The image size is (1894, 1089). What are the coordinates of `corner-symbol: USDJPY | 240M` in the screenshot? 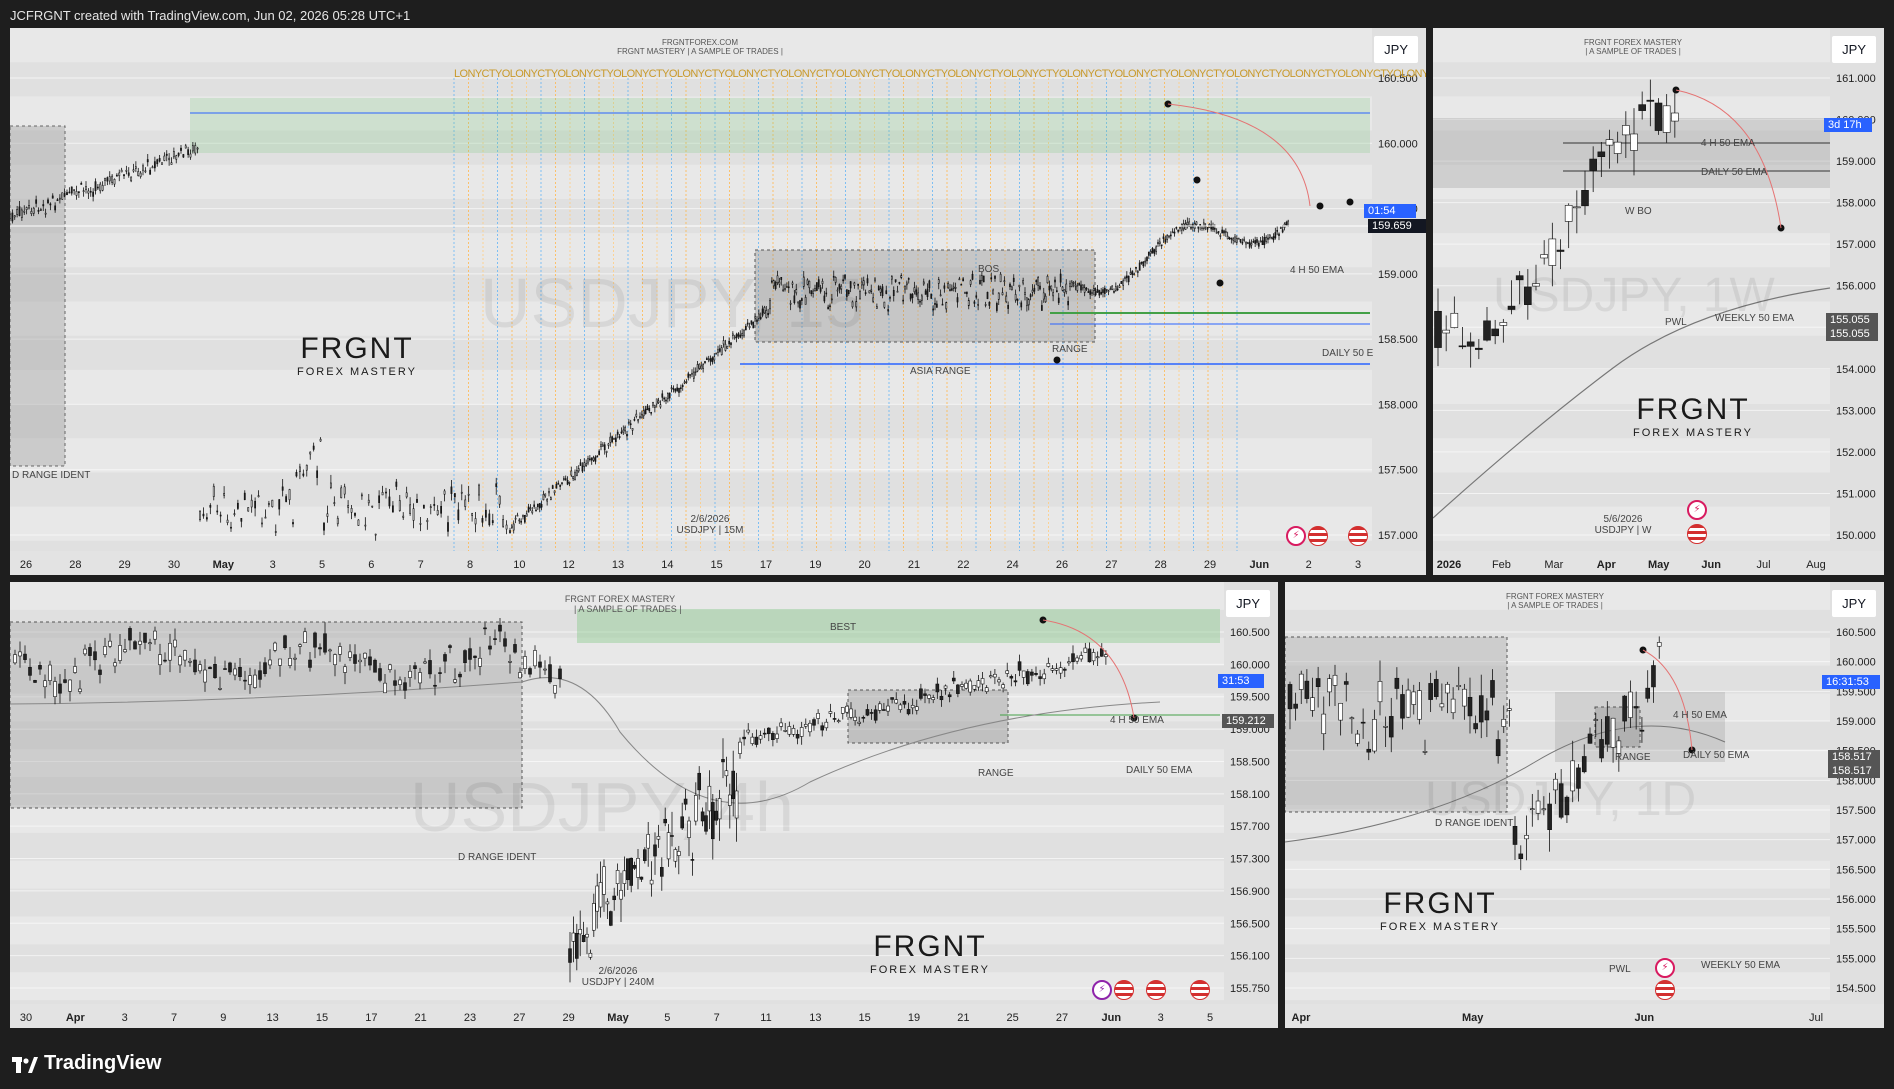 It's located at (618, 982).